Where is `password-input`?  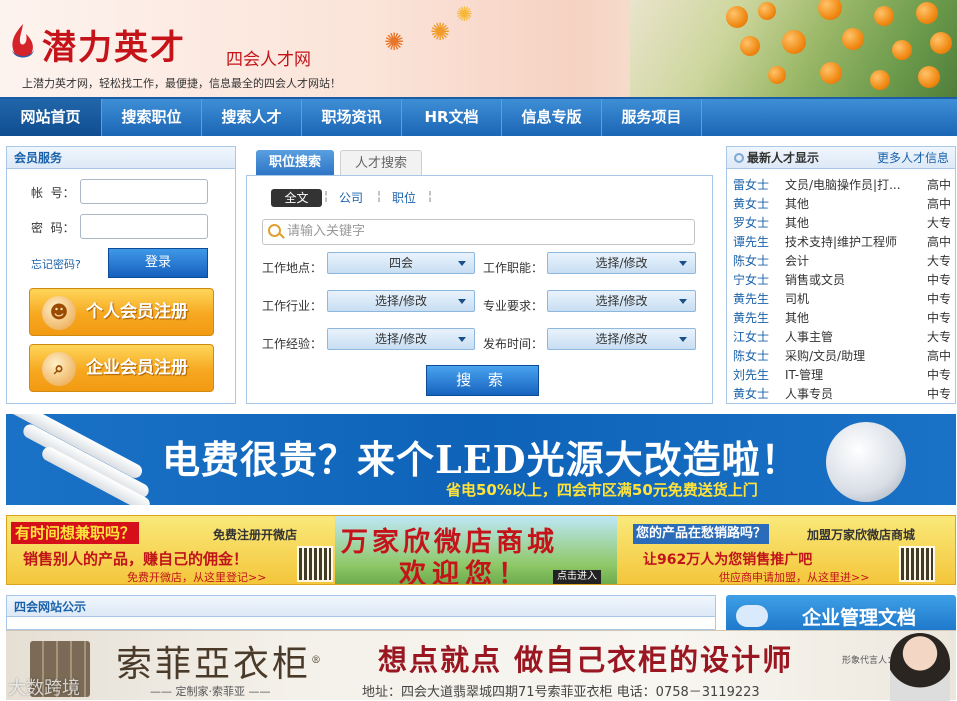 password-input is located at coordinates (144, 226).